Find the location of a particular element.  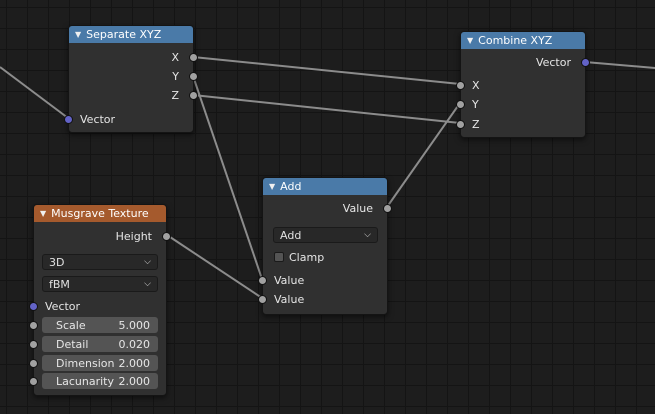

output-socket-vector is located at coordinates (585, 62).